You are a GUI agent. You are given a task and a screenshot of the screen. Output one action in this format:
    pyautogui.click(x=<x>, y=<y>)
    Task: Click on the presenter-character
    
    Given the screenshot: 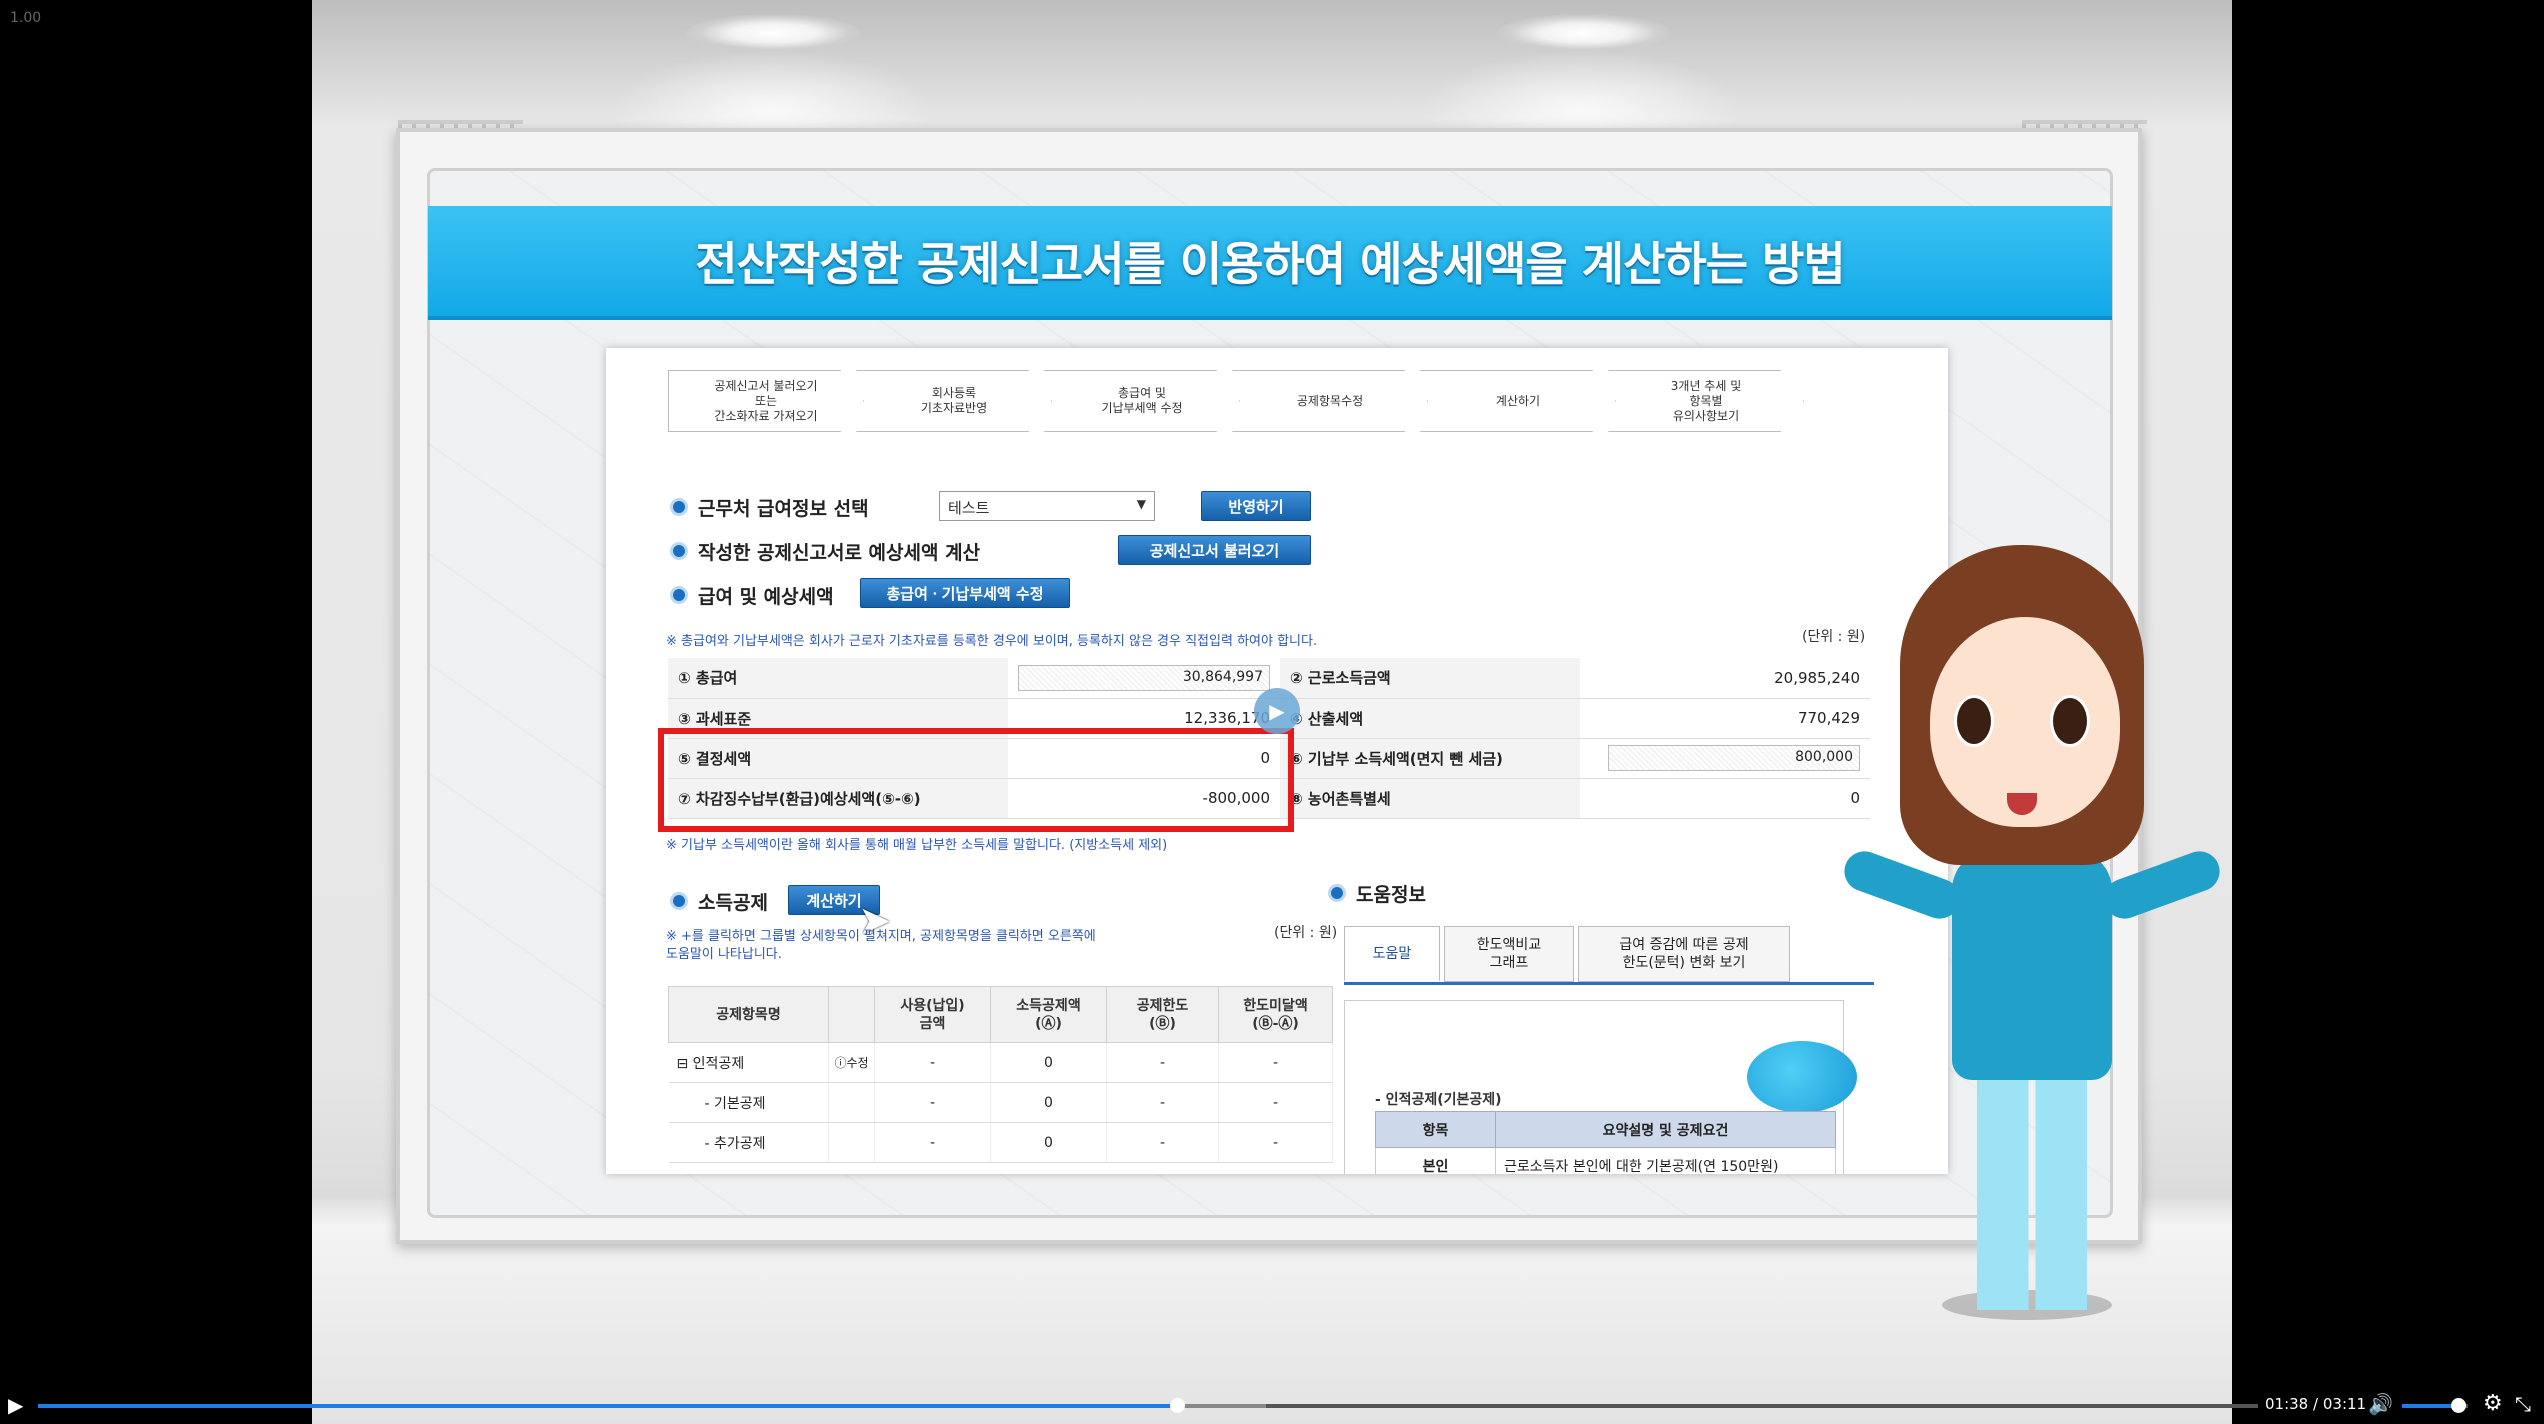 What is the action you would take?
    pyautogui.click(x=2032, y=935)
    